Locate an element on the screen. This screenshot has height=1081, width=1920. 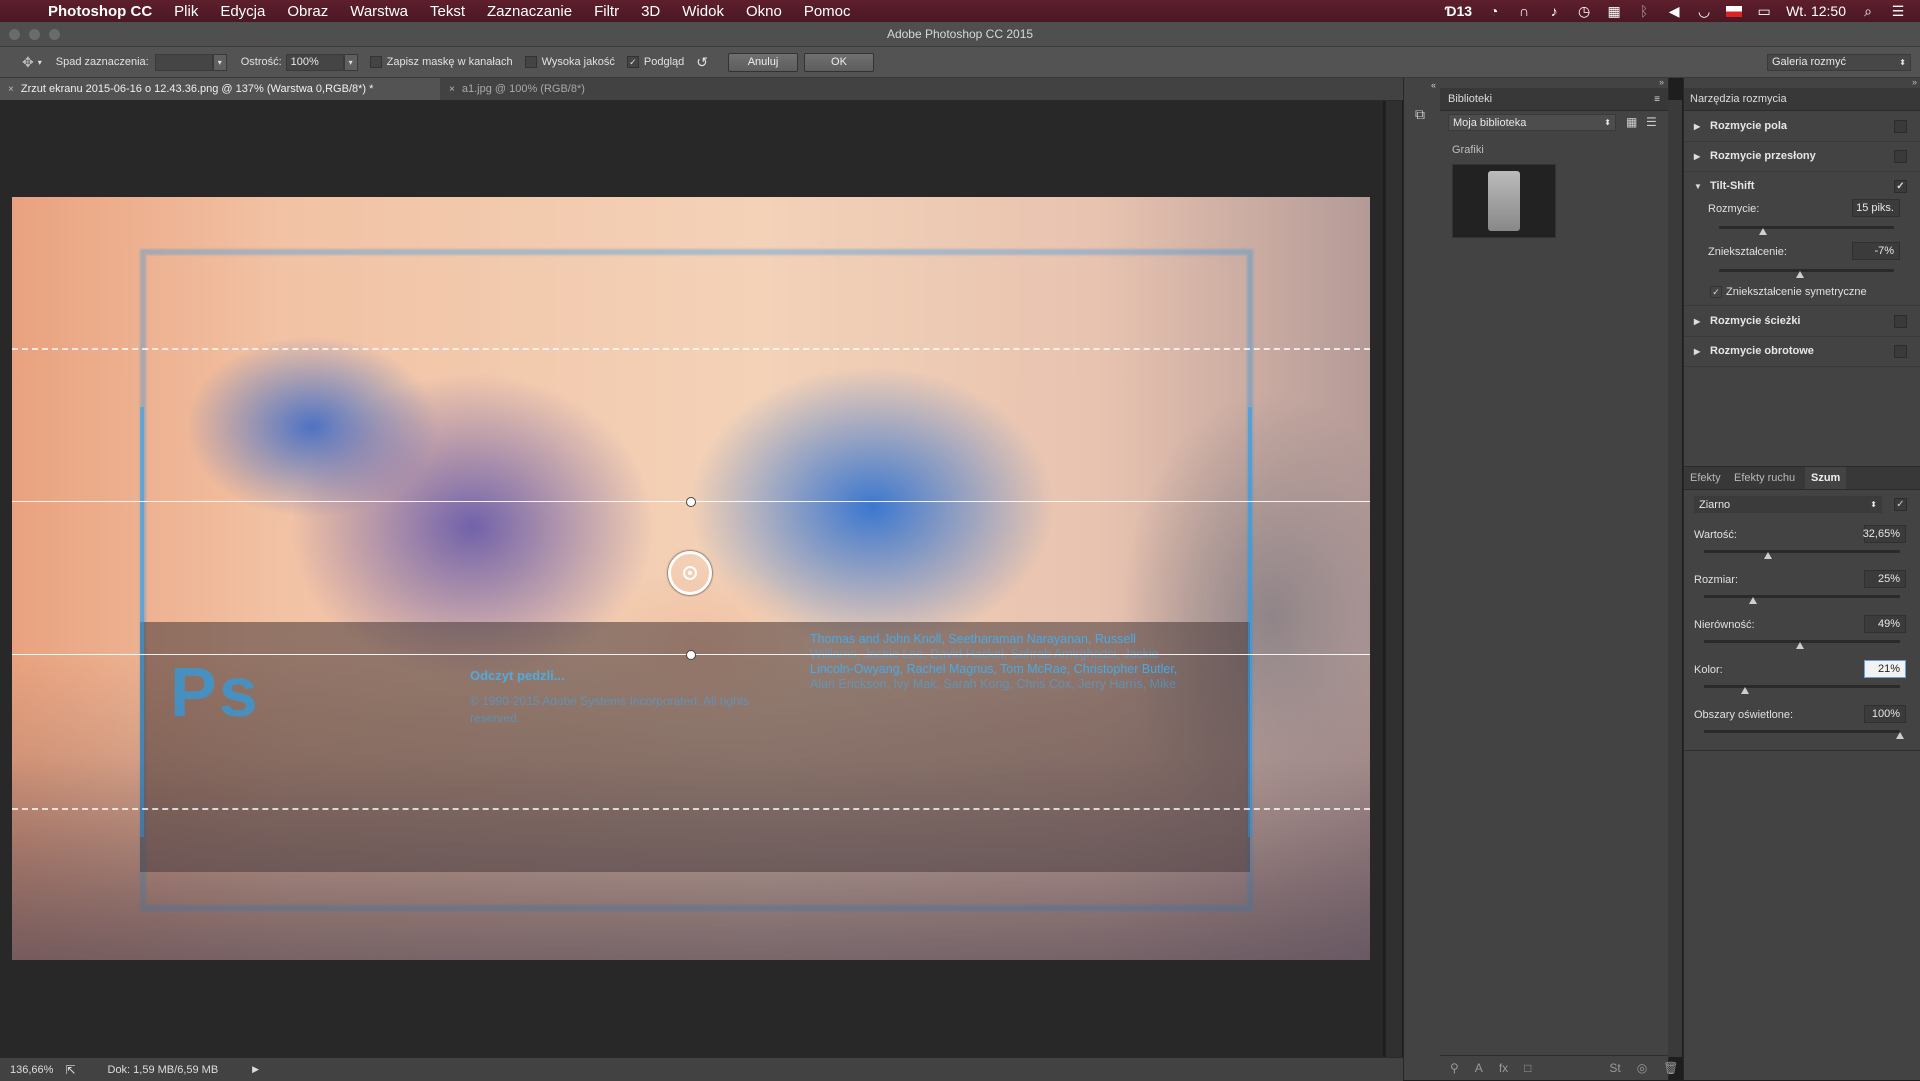
graphic-thumbnail is located at coordinates (1504, 201).